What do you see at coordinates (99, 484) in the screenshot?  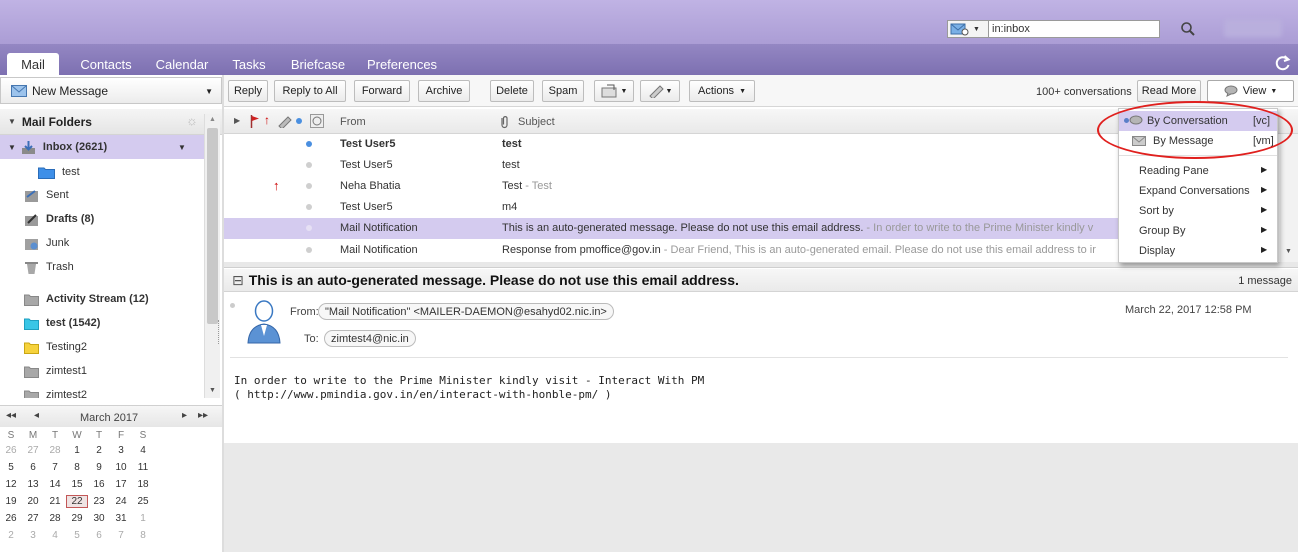 I see `calendar-day: 16` at bounding box center [99, 484].